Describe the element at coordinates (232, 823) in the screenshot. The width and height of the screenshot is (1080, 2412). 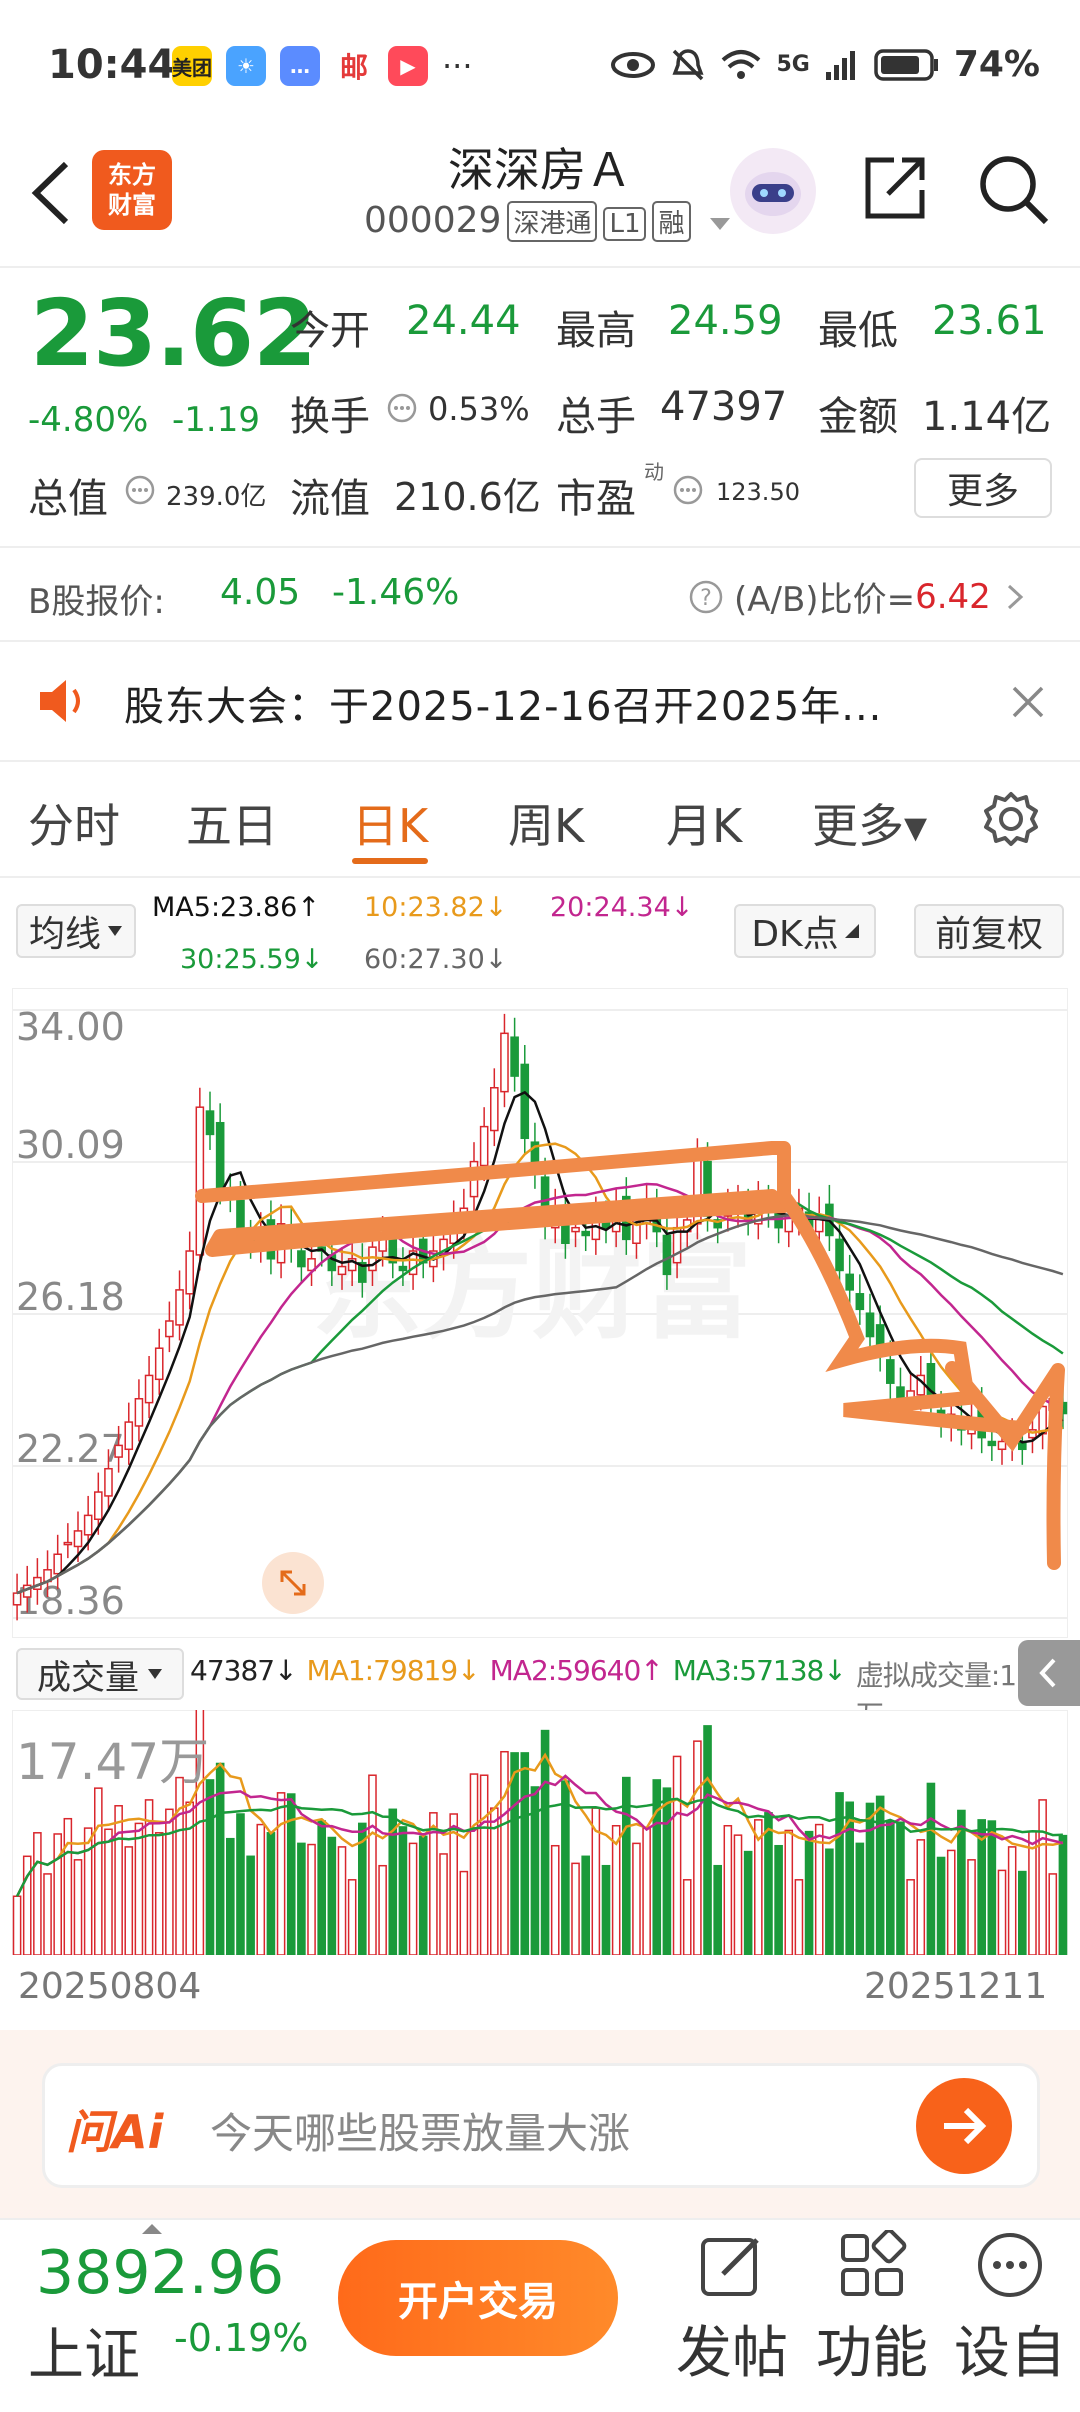
I see `tab-five-day: 五日` at that location.